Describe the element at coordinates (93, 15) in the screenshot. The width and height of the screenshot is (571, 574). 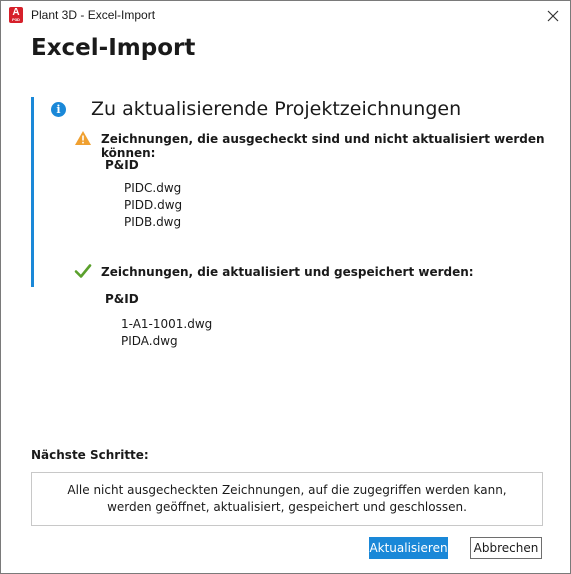
I see `window-title: Plant 3D - Excel-Import` at that location.